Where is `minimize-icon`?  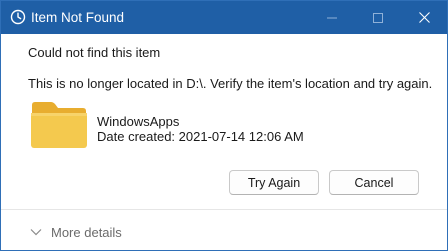 minimize-icon is located at coordinates (332, 17).